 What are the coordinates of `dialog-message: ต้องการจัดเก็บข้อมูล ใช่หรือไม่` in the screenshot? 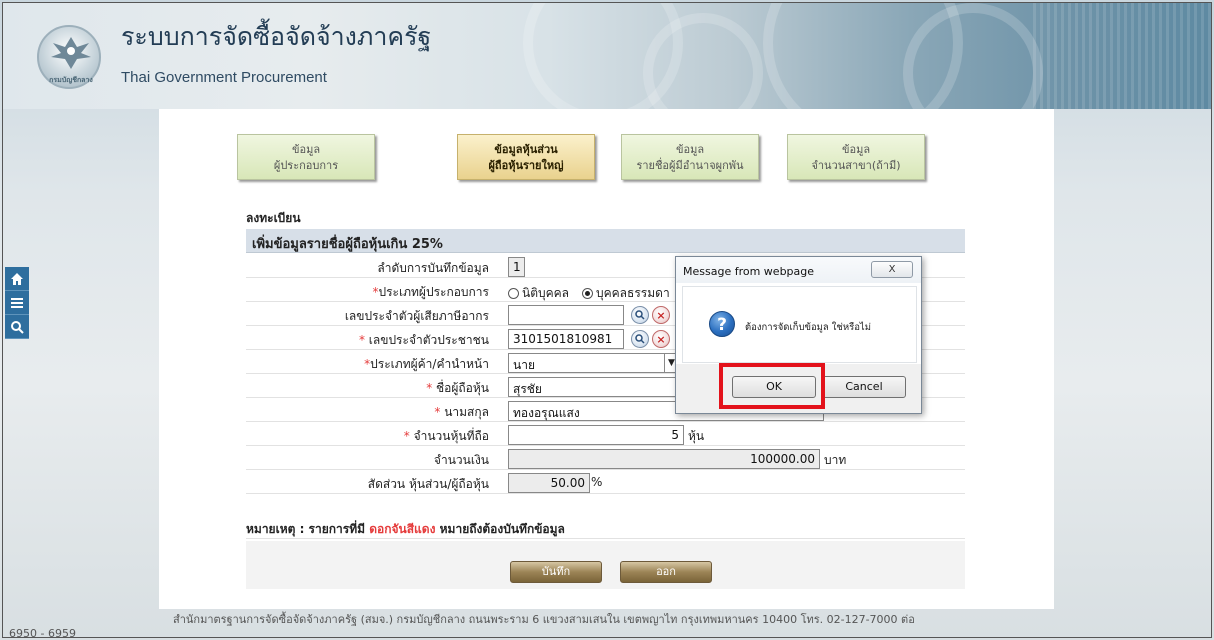 It's located at (808, 327).